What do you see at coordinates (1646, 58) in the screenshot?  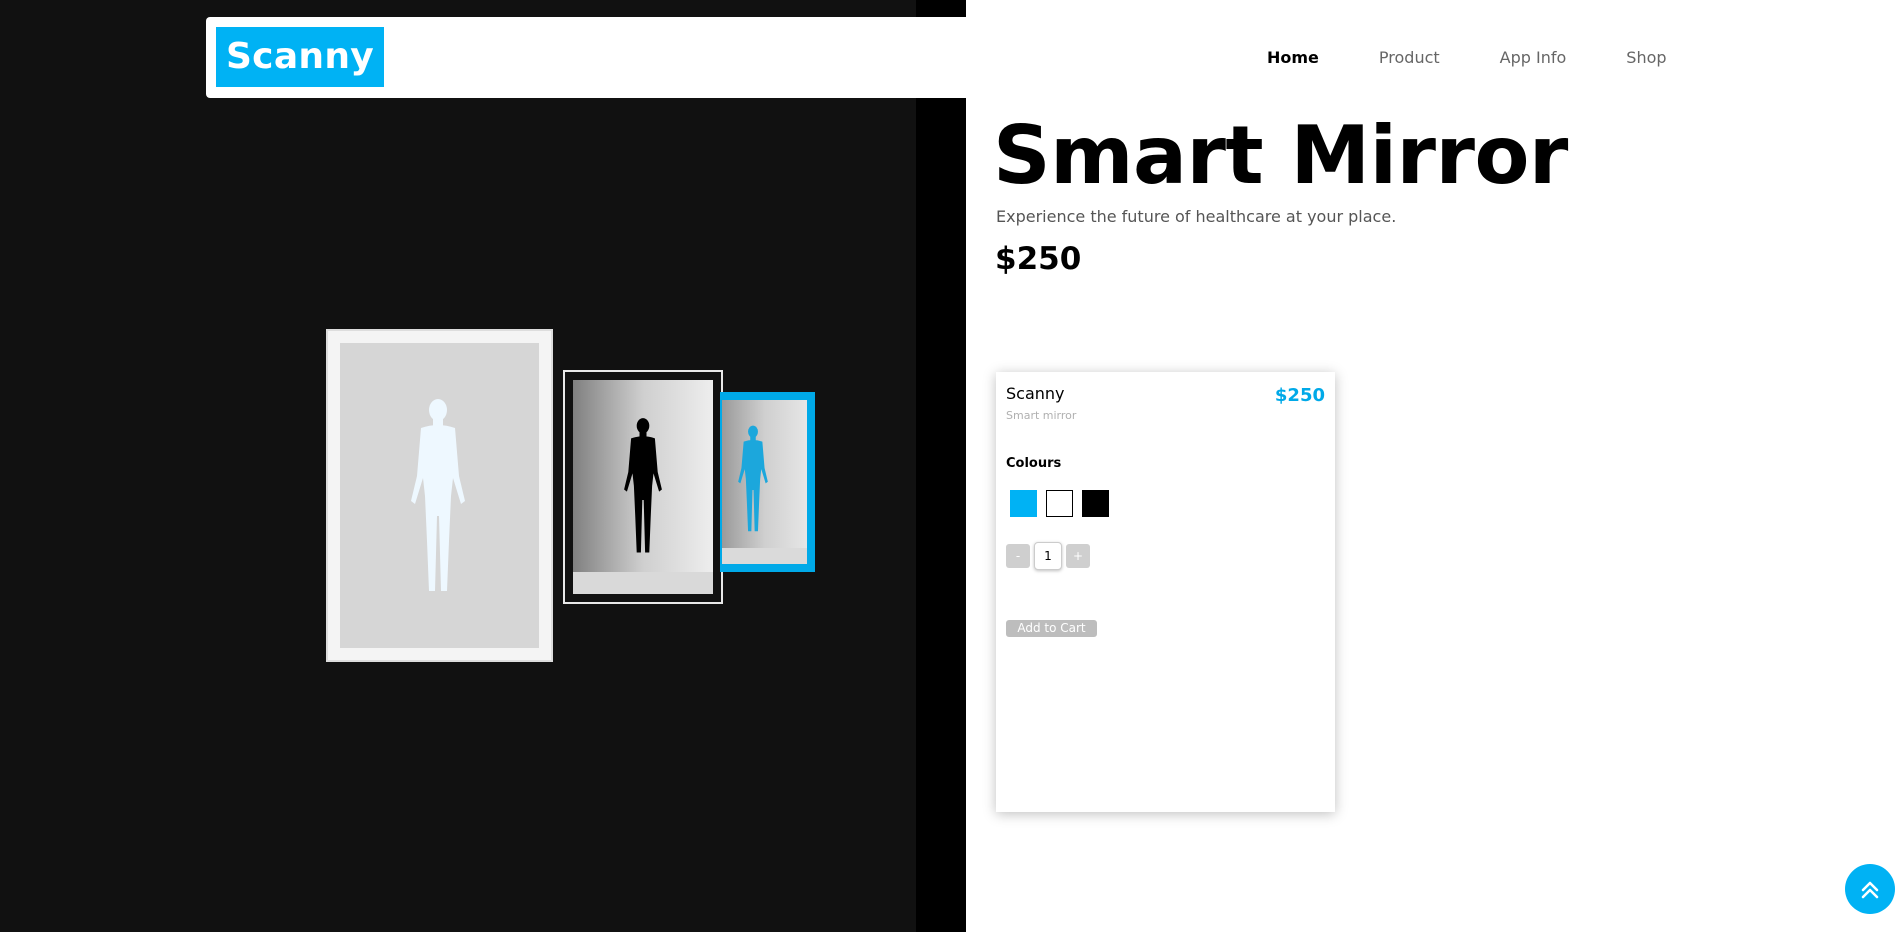 I see `nav-item-shop: Shop` at bounding box center [1646, 58].